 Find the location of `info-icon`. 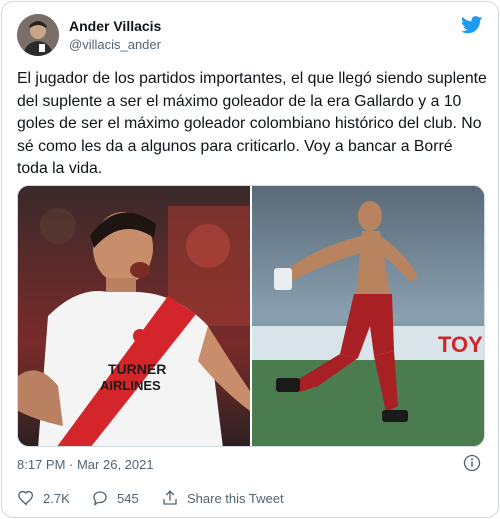

info-icon is located at coordinates (472, 463).